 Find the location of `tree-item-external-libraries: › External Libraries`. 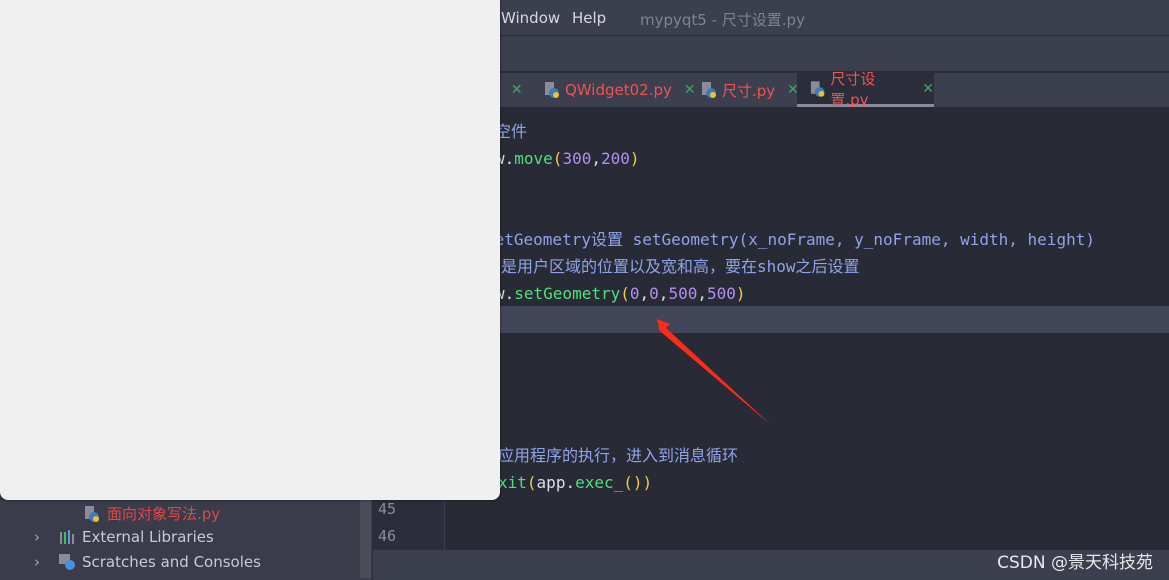

tree-item-external-libraries: › External Libraries is located at coordinates (124, 537).